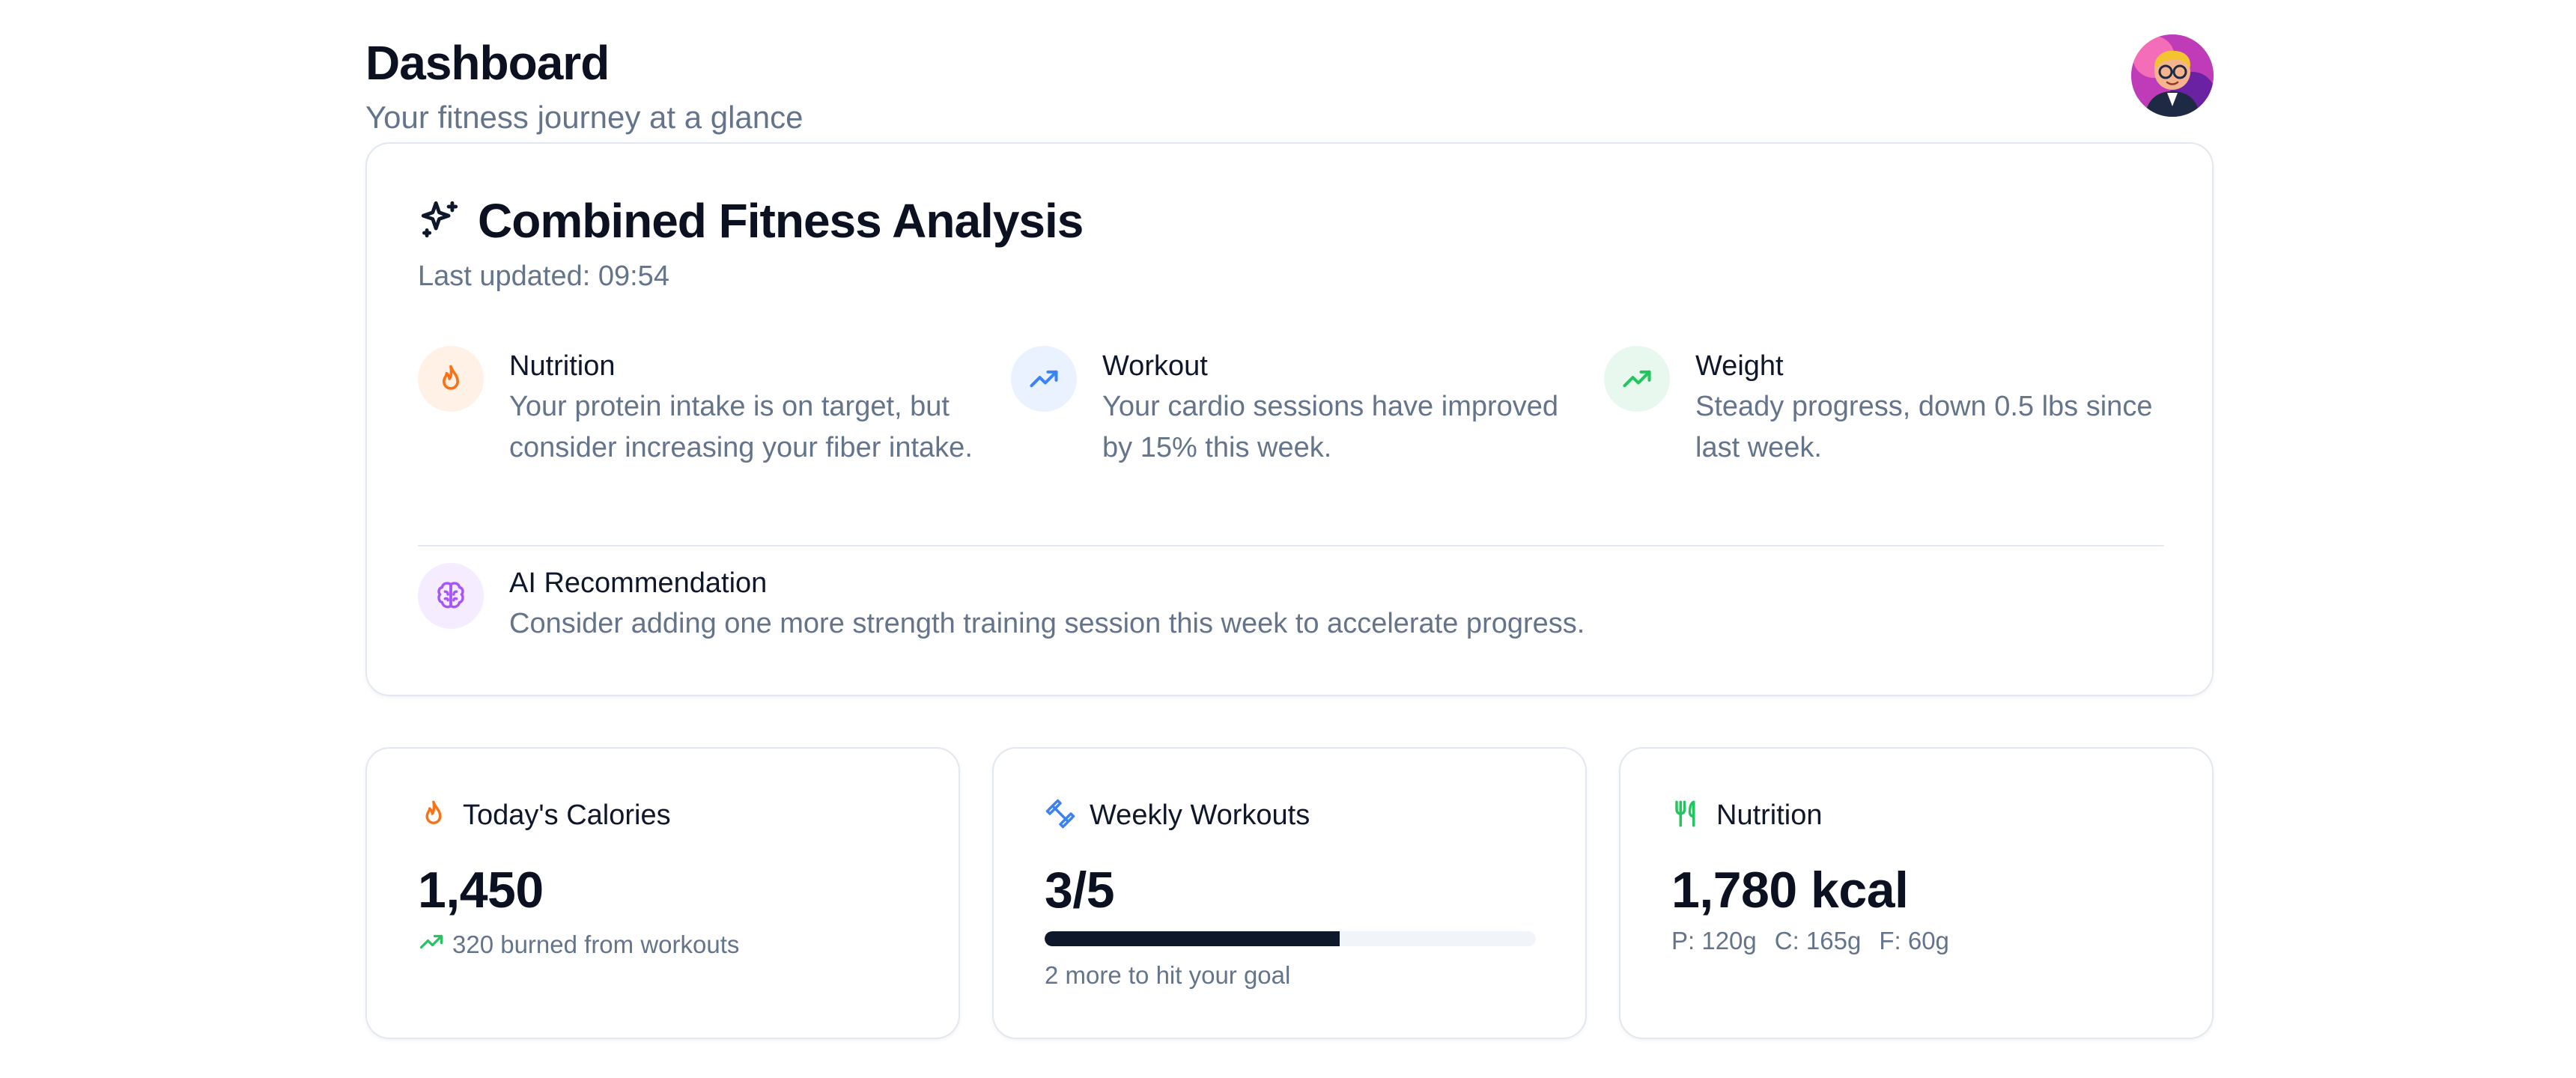 The image size is (2576, 1078). What do you see at coordinates (1200, 815) in the screenshot?
I see `workouts-label: Weekly Workouts` at bounding box center [1200, 815].